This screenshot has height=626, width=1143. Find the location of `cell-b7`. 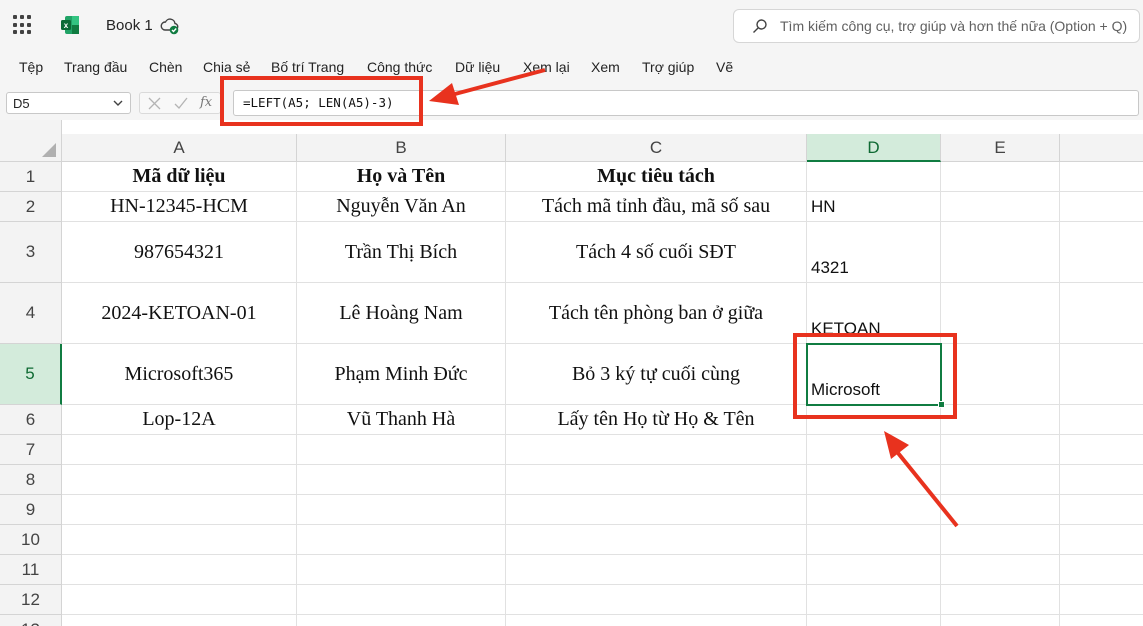

cell-b7 is located at coordinates (401, 450).